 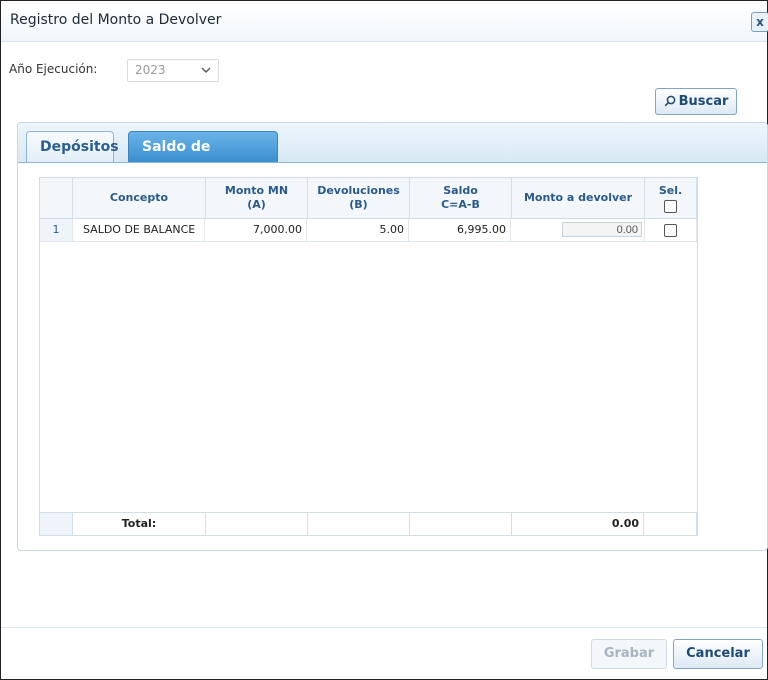 What do you see at coordinates (358, 230) in the screenshot?
I see `cell-devoluciones: 5.00` at bounding box center [358, 230].